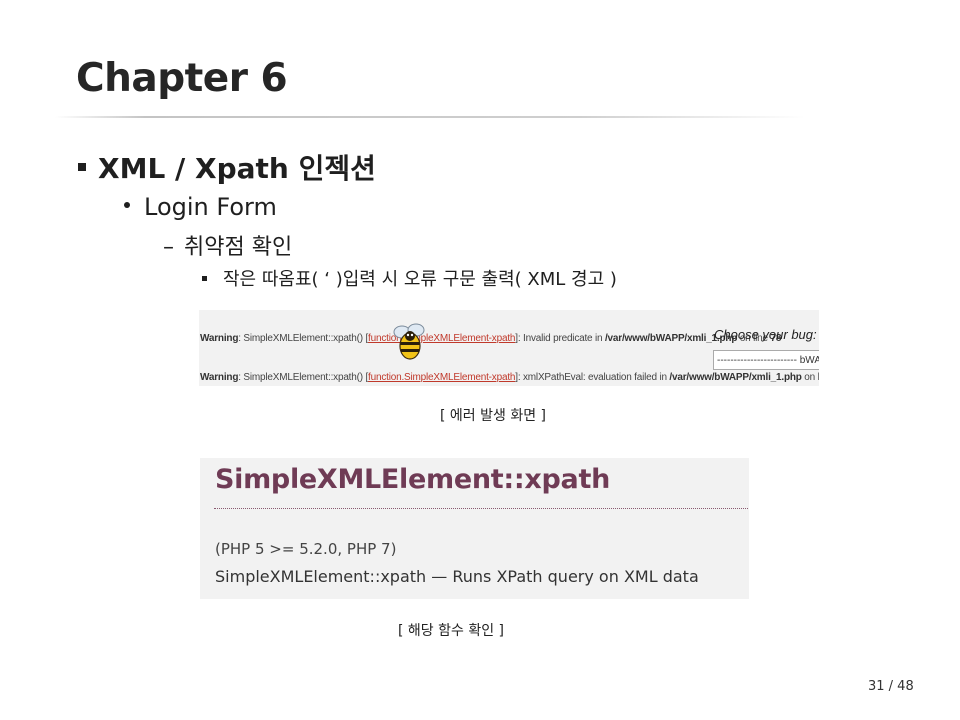  What do you see at coordinates (430, 117) in the screenshot?
I see `title-divider` at bounding box center [430, 117].